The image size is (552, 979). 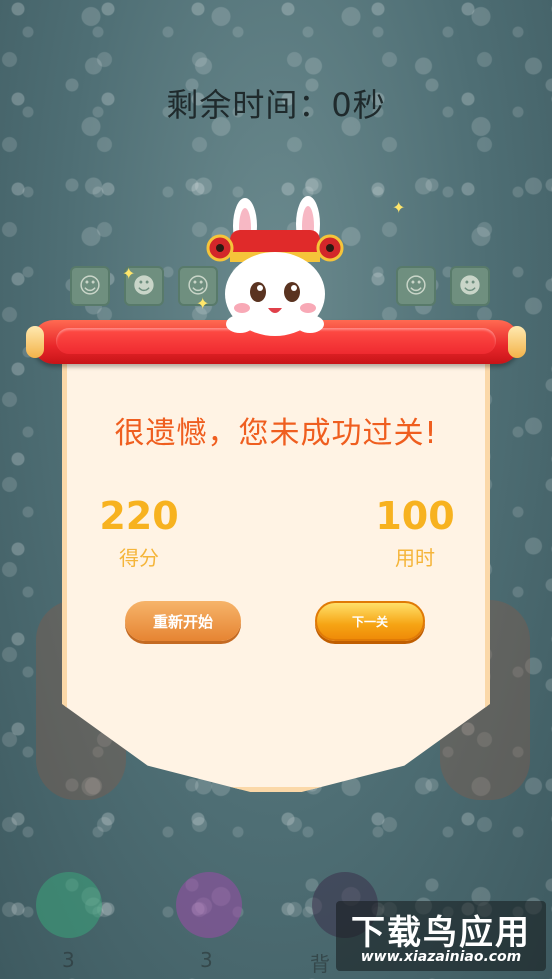 I want to click on score-label: 得分, so click(x=139, y=558).